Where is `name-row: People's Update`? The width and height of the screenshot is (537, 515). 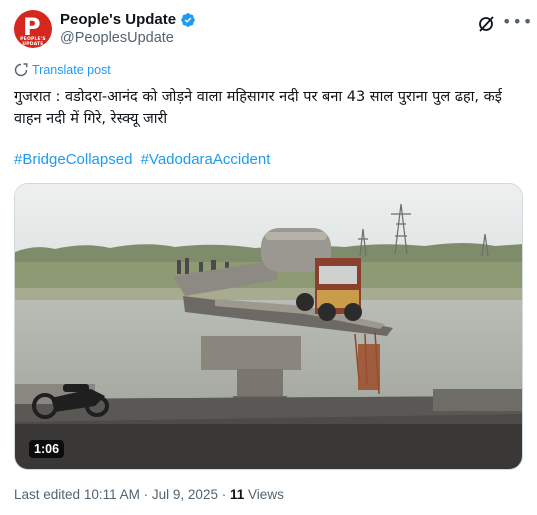
name-row: People's Update is located at coordinates (128, 19).